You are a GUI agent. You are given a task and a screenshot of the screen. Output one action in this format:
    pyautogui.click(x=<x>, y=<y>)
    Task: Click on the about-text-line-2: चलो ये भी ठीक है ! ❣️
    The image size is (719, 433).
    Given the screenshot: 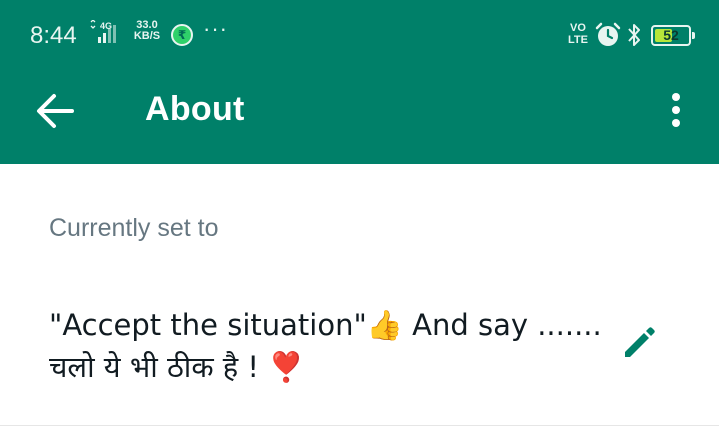 What is the action you would take?
    pyautogui.click(x=177, y=367)
    